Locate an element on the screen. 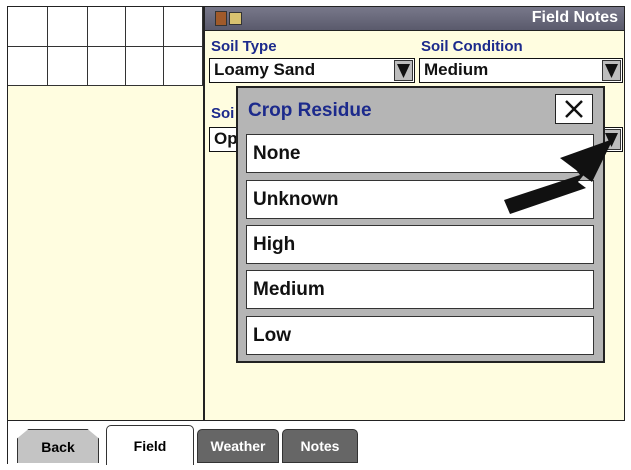 The image size is (631, 470). popup-title: Crop Residue is located at coordinates (310, 110).